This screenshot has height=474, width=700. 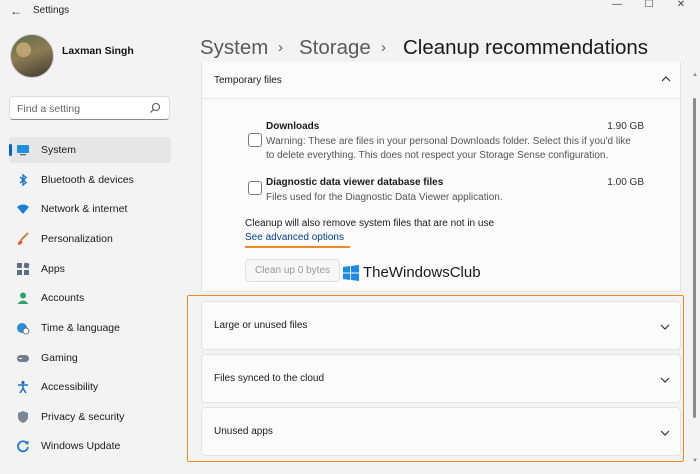 I want to click on sidebar-item-label: Apps, so click(x=53, y=269).